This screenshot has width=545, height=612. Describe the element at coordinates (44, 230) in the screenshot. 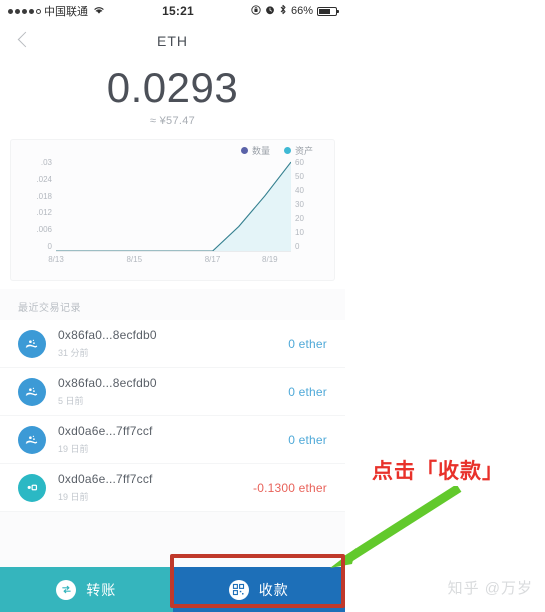

I see `y-tick-left: .006` at that location.